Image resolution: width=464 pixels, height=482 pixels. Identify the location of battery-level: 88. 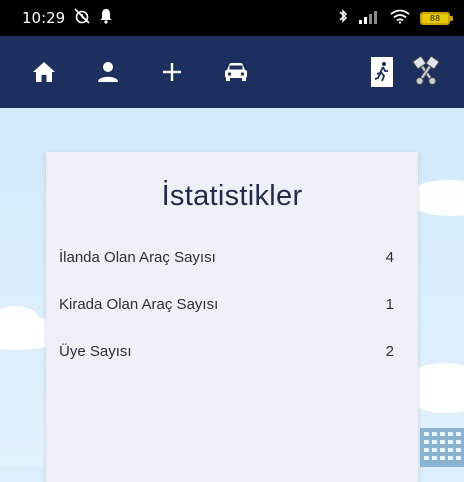
(435, 18).